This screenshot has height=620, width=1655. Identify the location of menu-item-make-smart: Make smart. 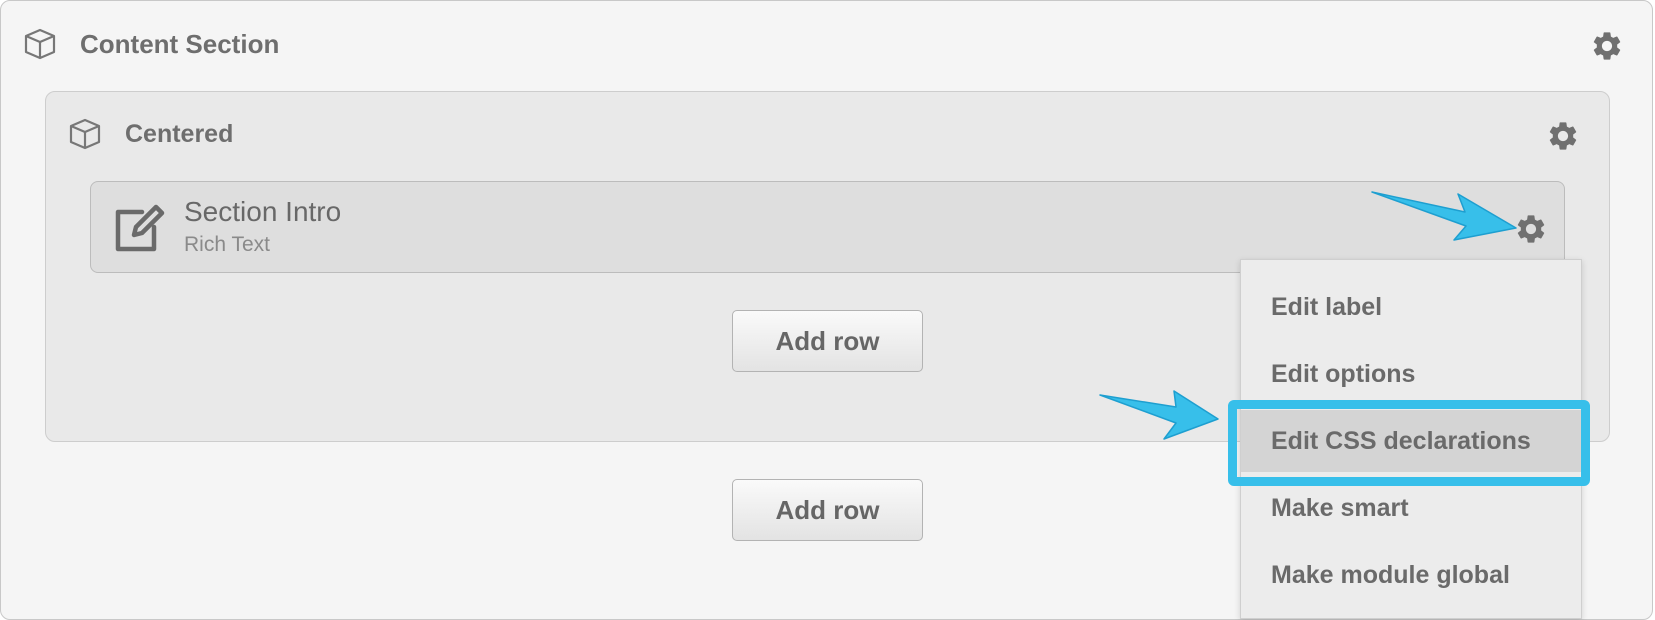
(1411, 508).